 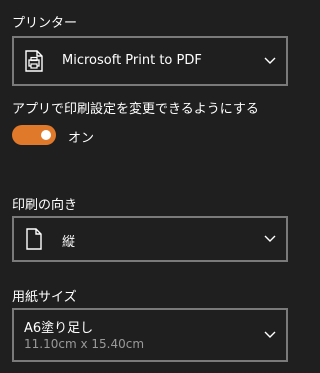 I want to click on paper-size-dimensions: 11.10cm x 15.40cm, so click(x=84, y=344).